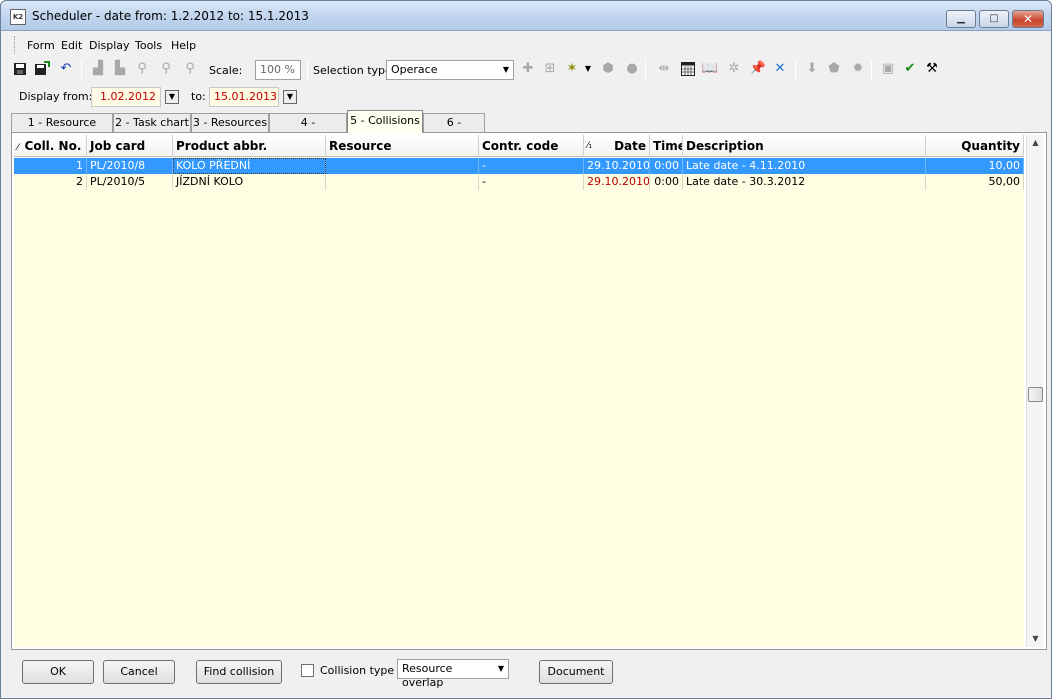 The width and height of the screenshot is (1052, 699). I want to click on app-icon: K2, so click(18, 17).